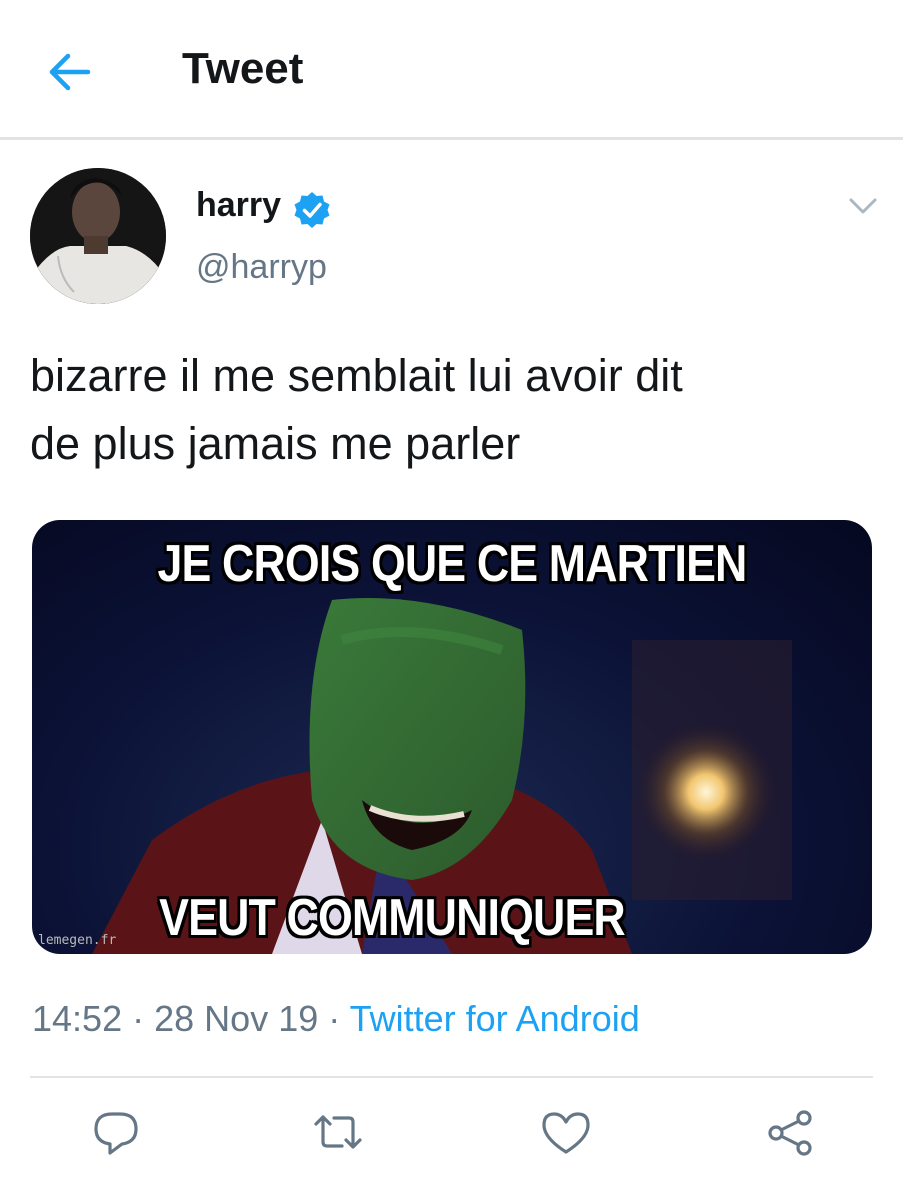 The width and height of the screenshot is (903, 1200). Describe the element at coordinates (77, 1018) in the screenshot. I see `tweet-time: 14:52` at that location.